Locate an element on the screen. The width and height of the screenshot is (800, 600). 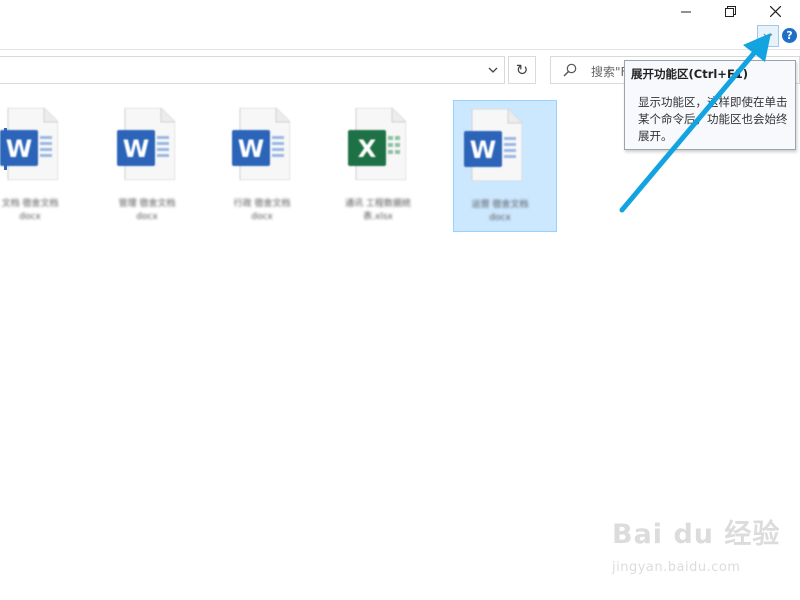
annotation-arrow is located at coordinates (695, 123).